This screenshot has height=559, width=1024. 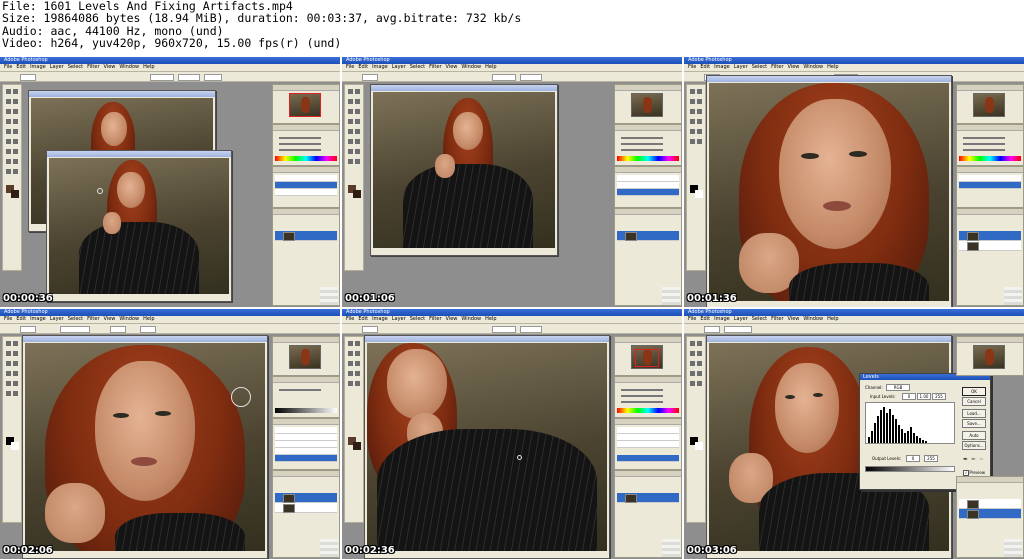 I want to click on menu-file: File, so click(x=350, y=67).